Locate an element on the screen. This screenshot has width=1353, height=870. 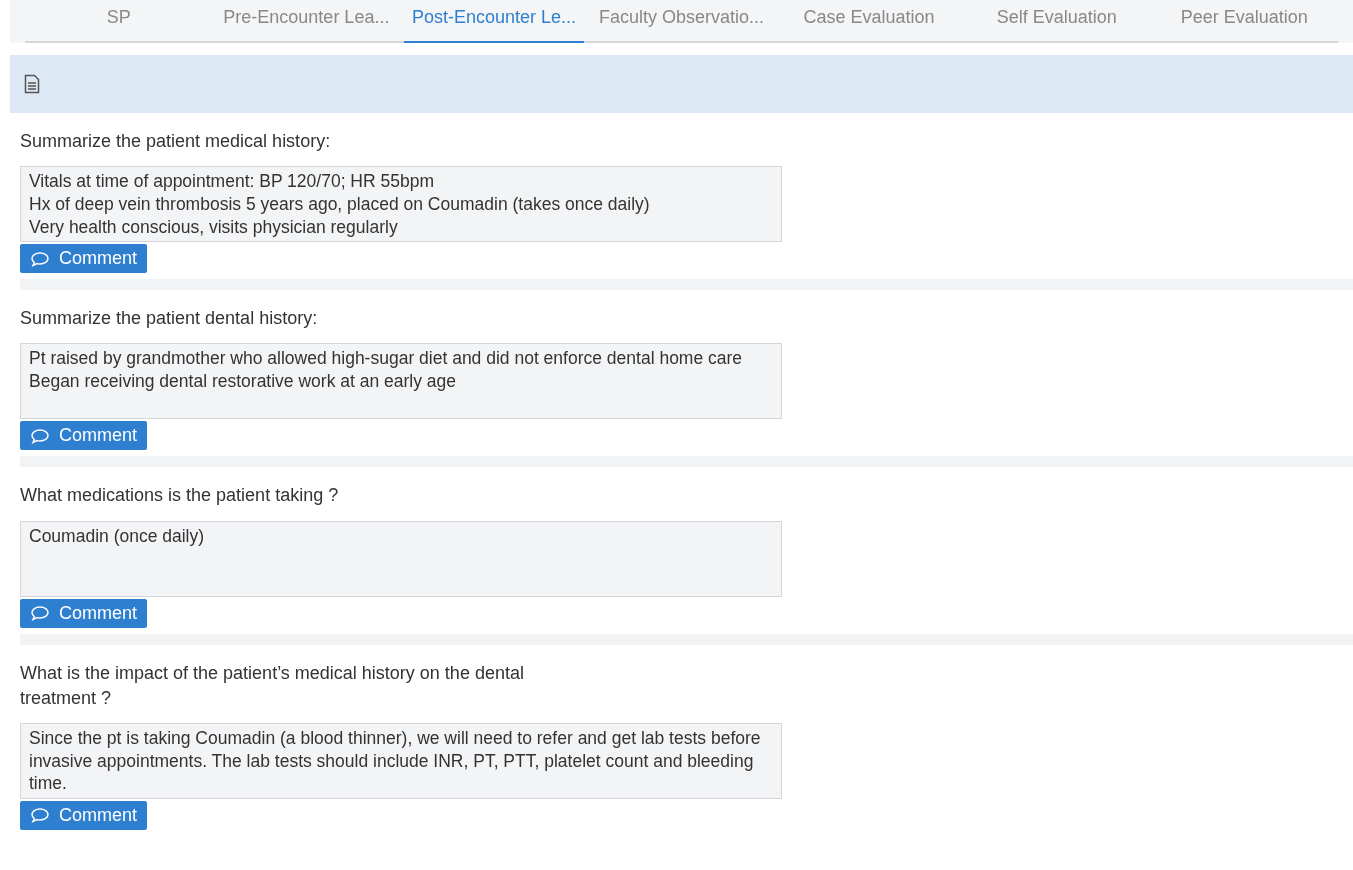
answer-field: Coumadin (once daily) is located at coordinates (401, 558).